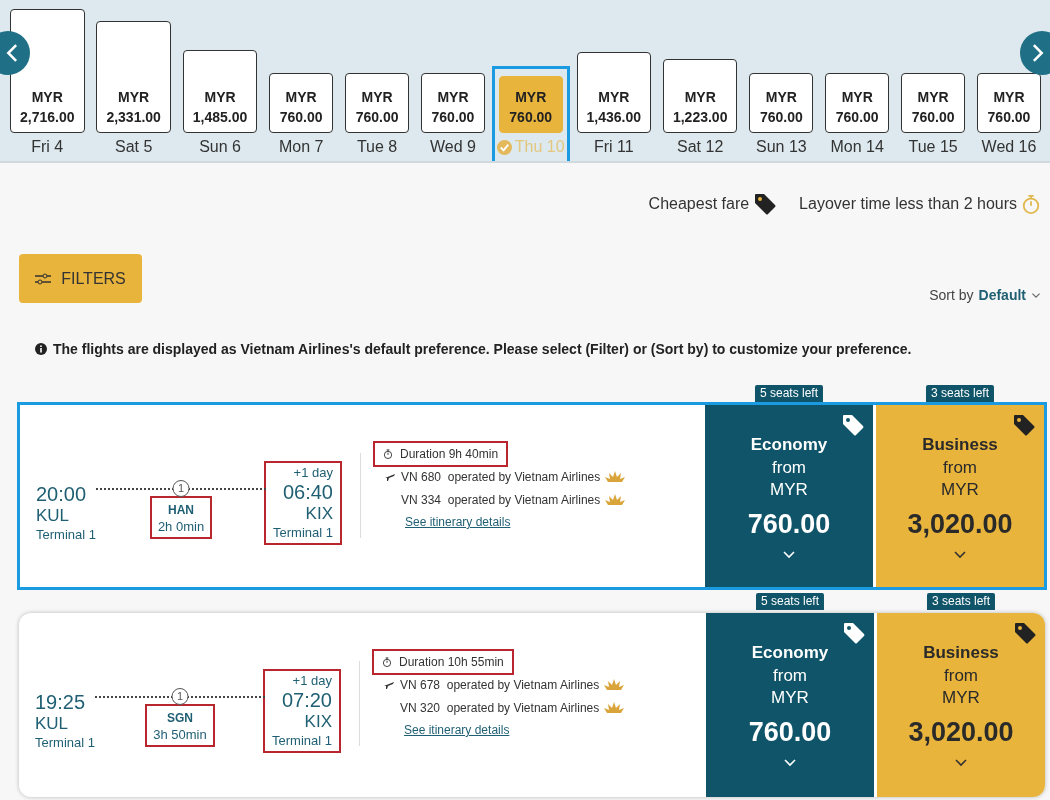 This screenshot has width=1050, height=800. Describe the element at coordinates (614, 71) in the screenshot. I see `date-tab: MYR 1,436.00` at that location.